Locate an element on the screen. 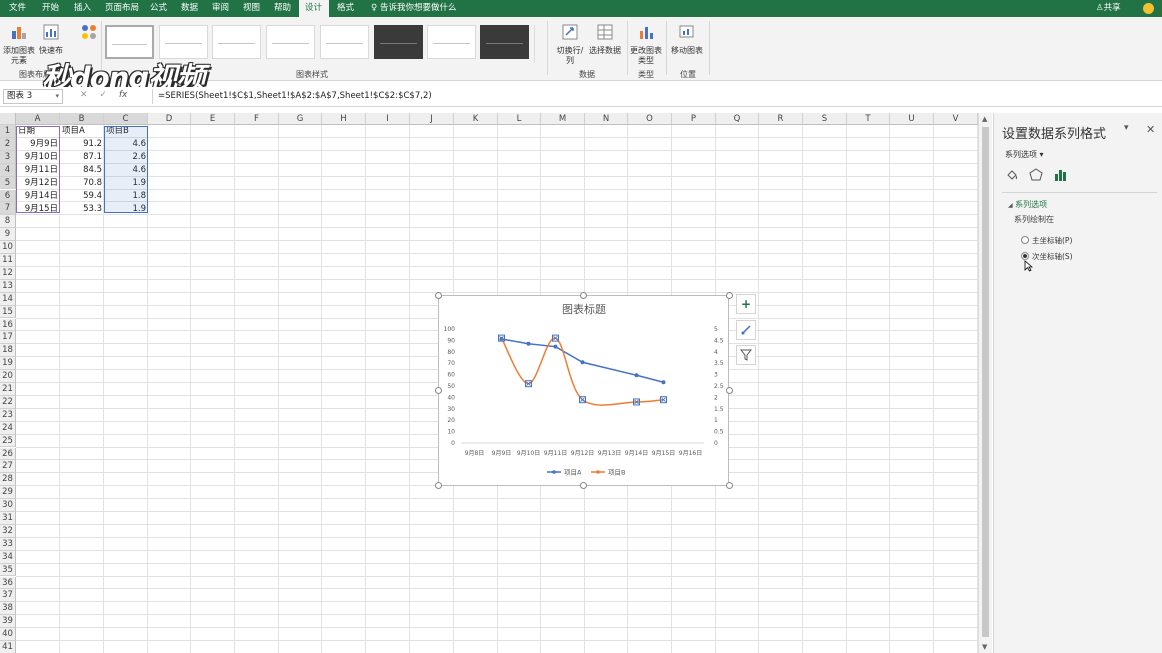  column-header-P: P is located at coordinates (694, 119).